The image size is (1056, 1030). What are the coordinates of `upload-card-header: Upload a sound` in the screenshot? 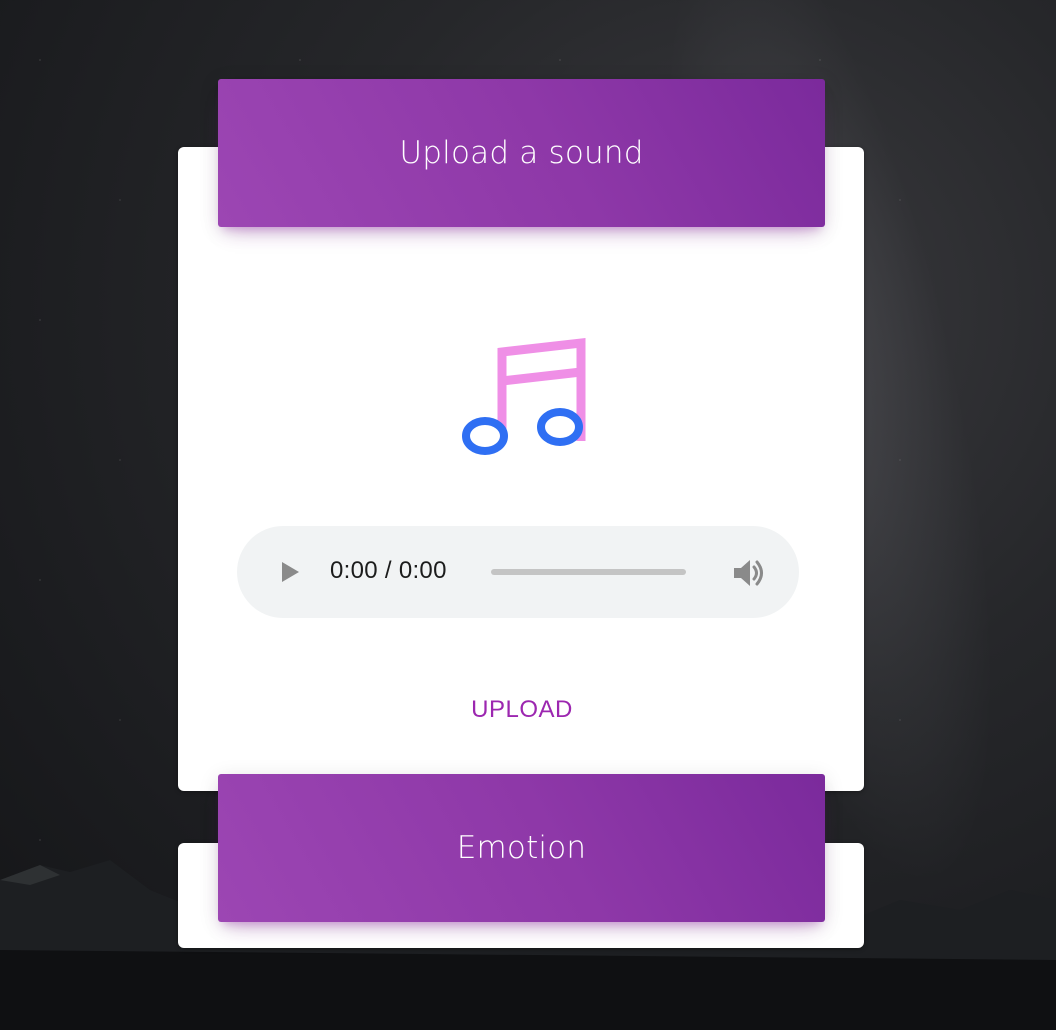 It's located at (521, 153).